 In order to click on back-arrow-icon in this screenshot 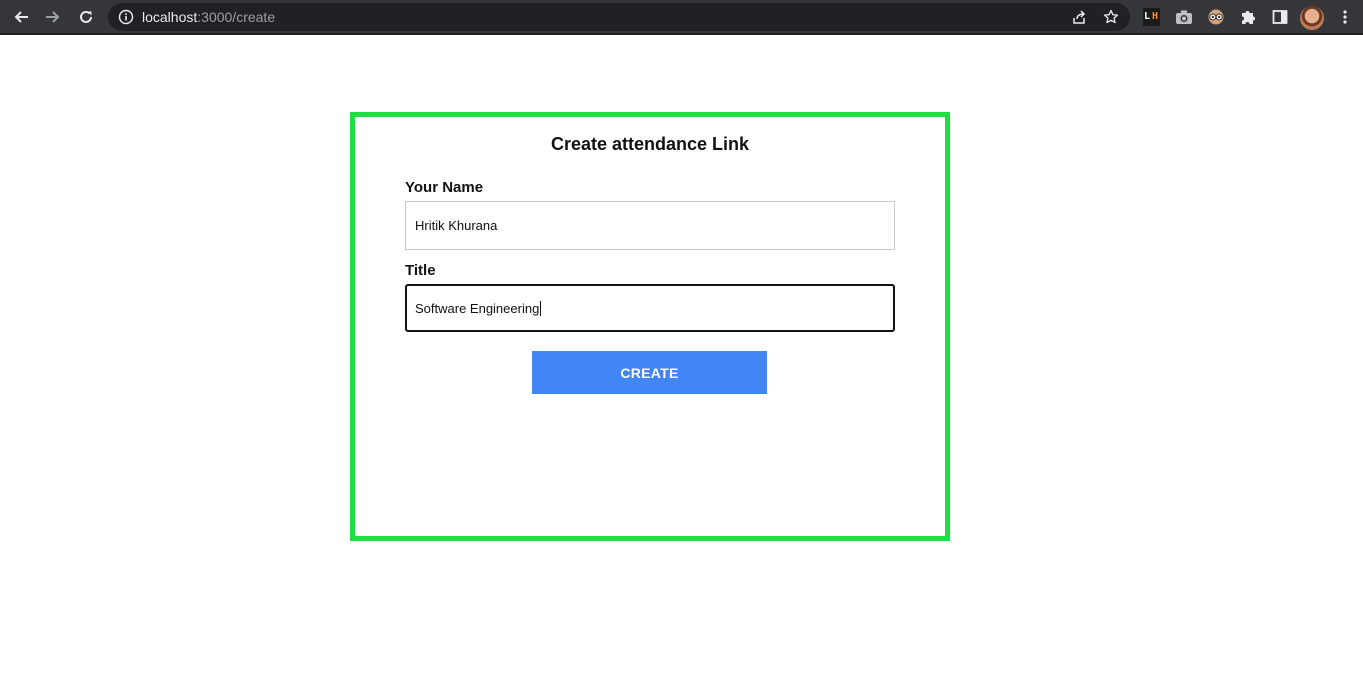, I will do `click(21, 17)`.